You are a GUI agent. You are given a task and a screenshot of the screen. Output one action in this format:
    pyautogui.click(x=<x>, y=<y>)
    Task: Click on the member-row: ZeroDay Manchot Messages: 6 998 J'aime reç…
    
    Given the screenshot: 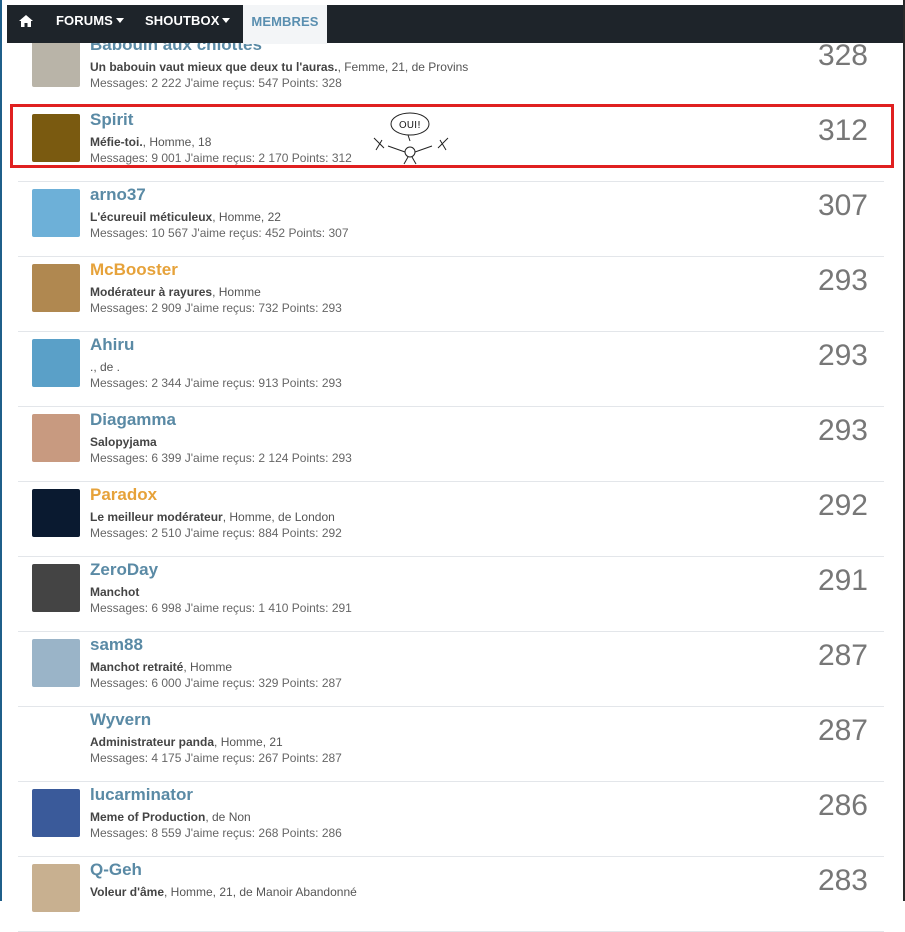 What is the action you would take?
    pyautogui.click(x=451, y=594)
    